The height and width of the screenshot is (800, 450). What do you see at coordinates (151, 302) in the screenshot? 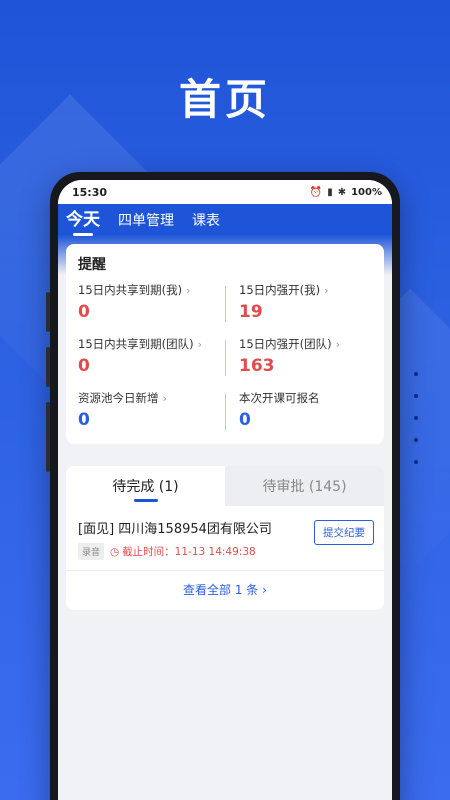
I see `reminder-item-share-expire-me: 15日内共享到期(我) › 0` at bounding box center [151, 302].